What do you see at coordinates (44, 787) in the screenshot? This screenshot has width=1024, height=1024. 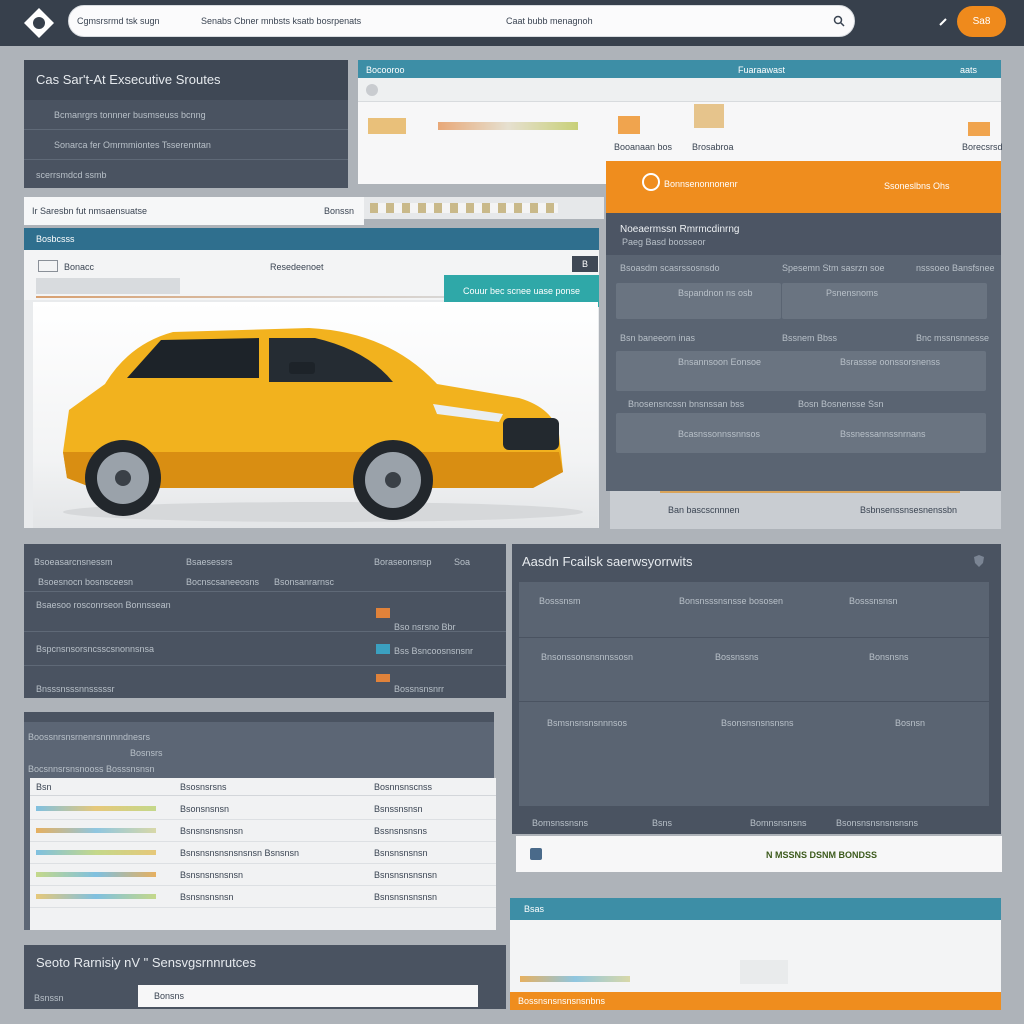 I see `column-header: Bsn` at bounding box center [44, 787].